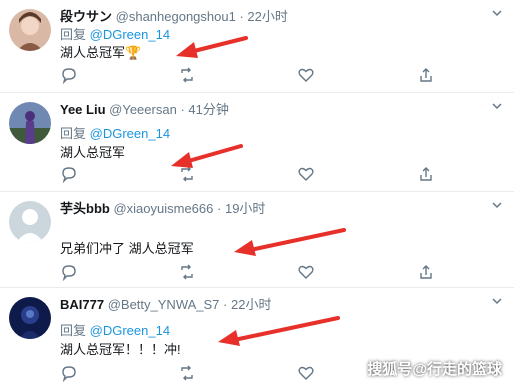  What do you see at coordinates (143, 109) in the screenshot?
I see `user-handle: @Yeeersan` at bounding box center [143, 109].